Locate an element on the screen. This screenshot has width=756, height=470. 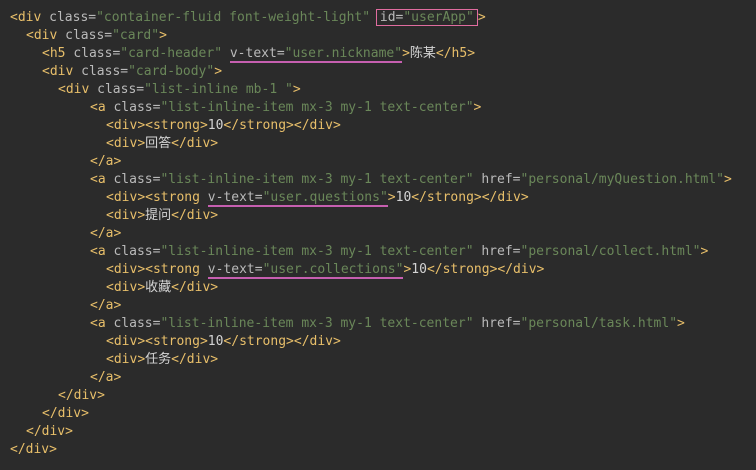
code-line: <div class="card"> is located at coordinates (378, 36).